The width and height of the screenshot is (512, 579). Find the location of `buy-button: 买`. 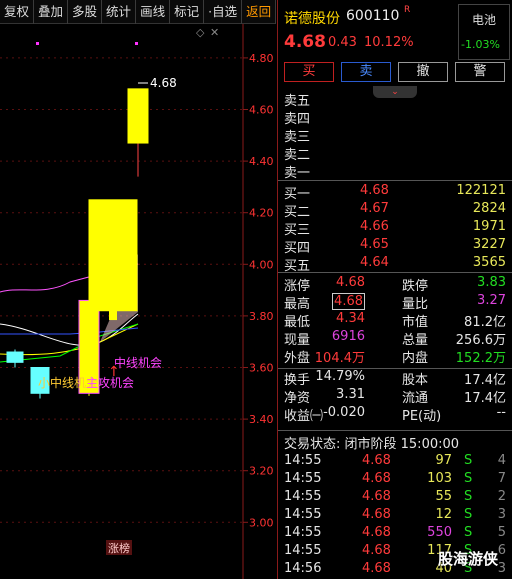

buy-button: 买 is located at coordinates (309, 72).